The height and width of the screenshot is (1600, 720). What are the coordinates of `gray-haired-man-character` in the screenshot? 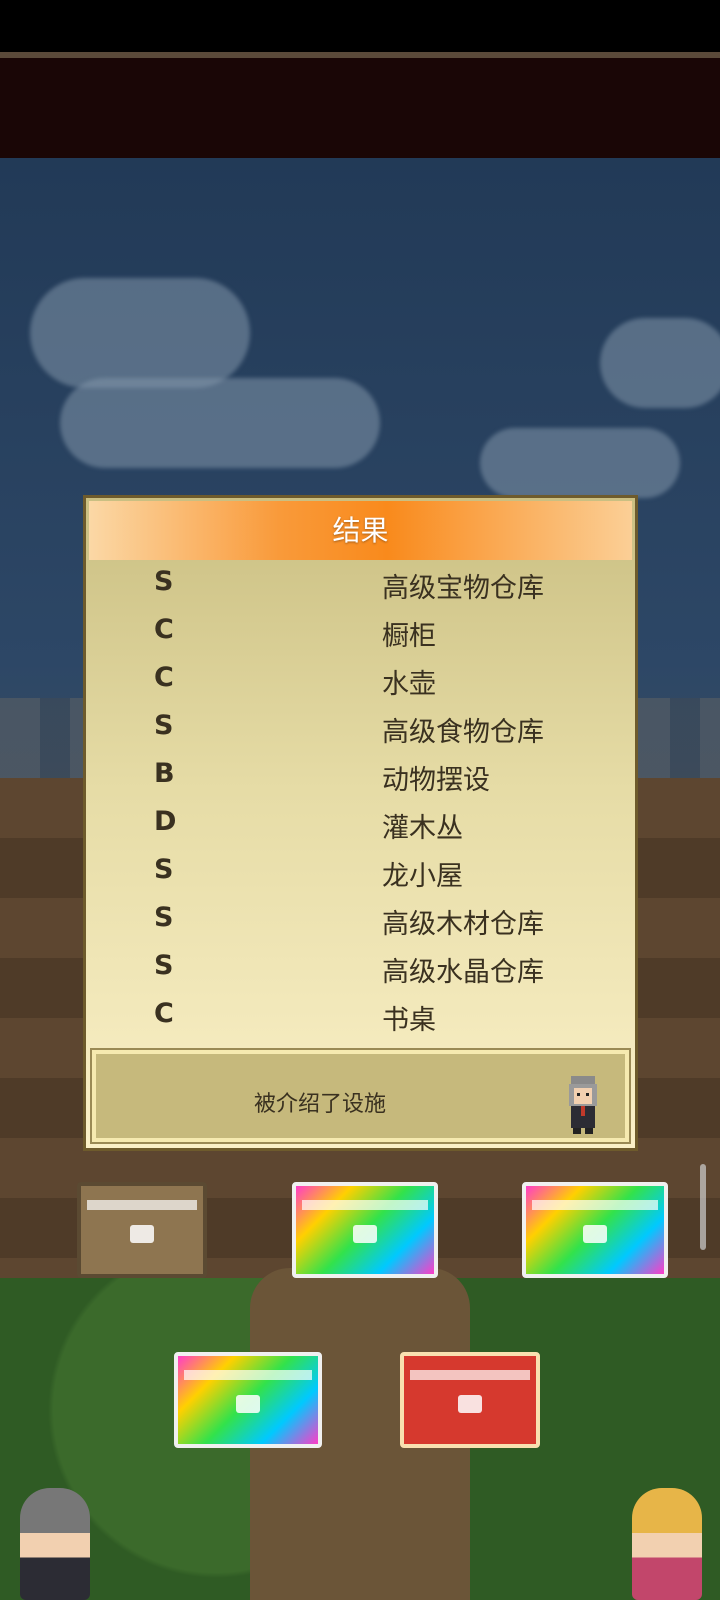 It's located at (55, 1544).